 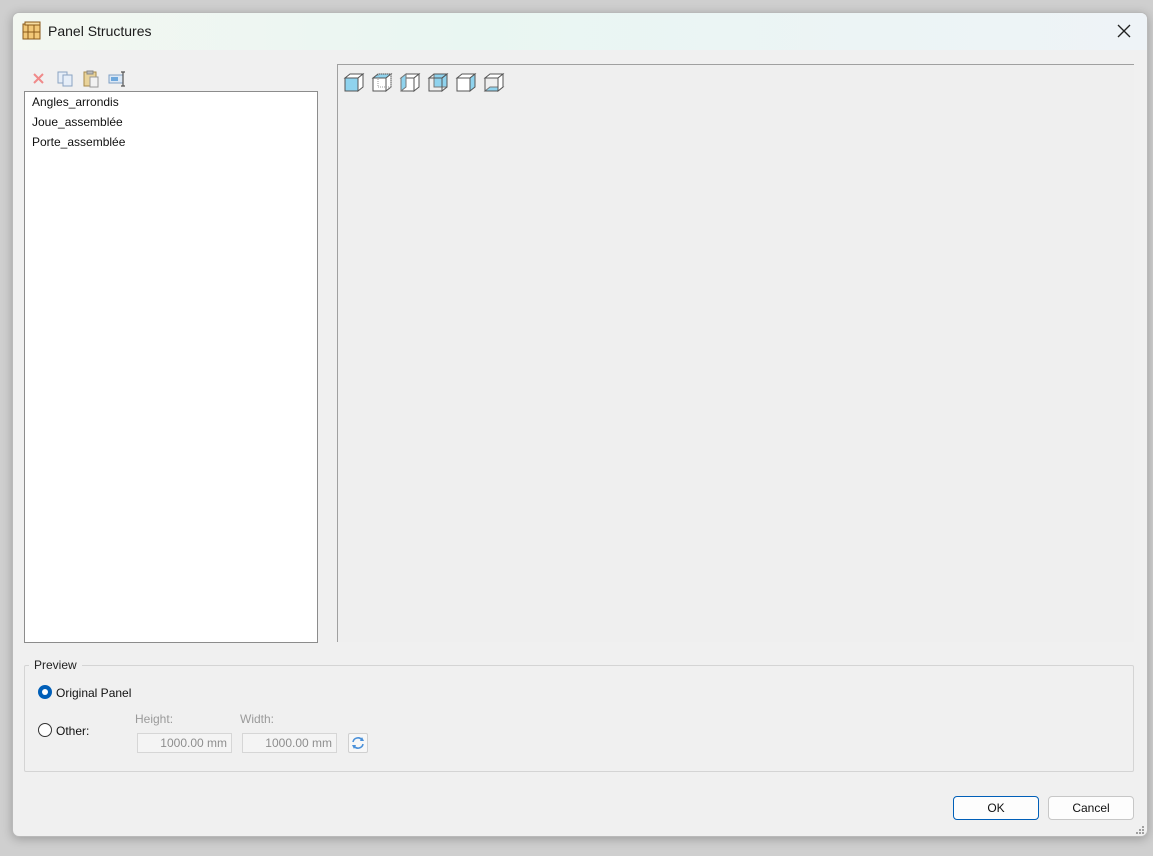 I want to click on view-left-button, so click(x=410, y=82).